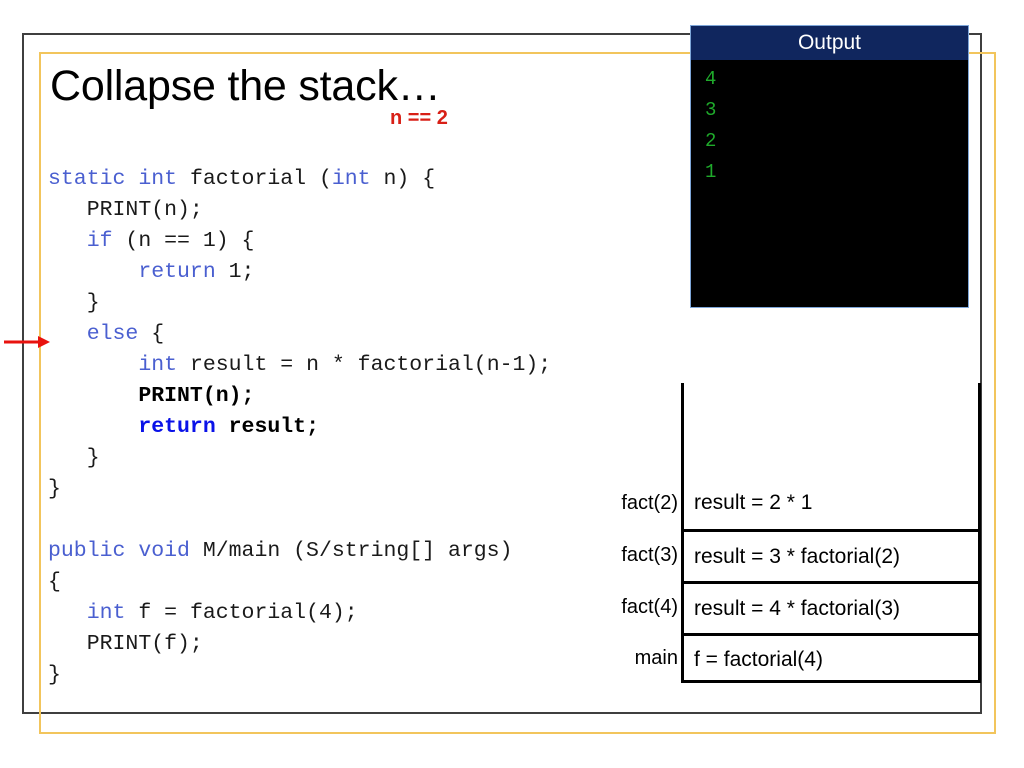 The height and width of the screenshot is (768, 1024). What do you see at coordinates (831, 555) in the screenshot?
I see `call-stack-frame-content: result = 3 * factorial(2)` at bounding box center [831, 555].